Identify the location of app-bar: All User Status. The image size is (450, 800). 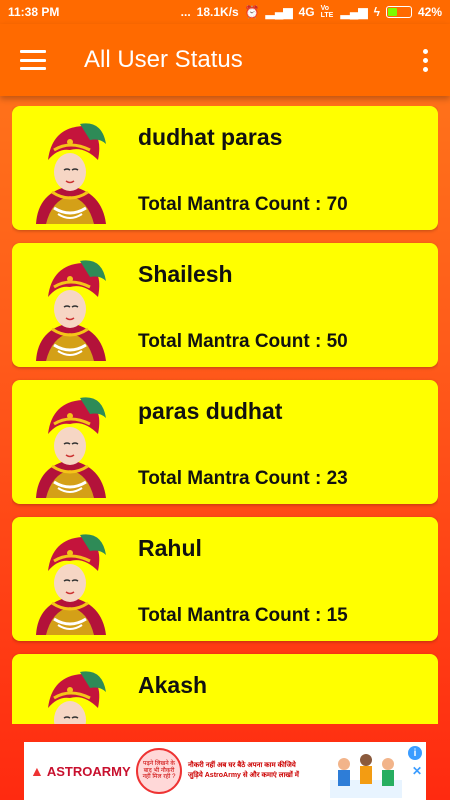
(225, 60).